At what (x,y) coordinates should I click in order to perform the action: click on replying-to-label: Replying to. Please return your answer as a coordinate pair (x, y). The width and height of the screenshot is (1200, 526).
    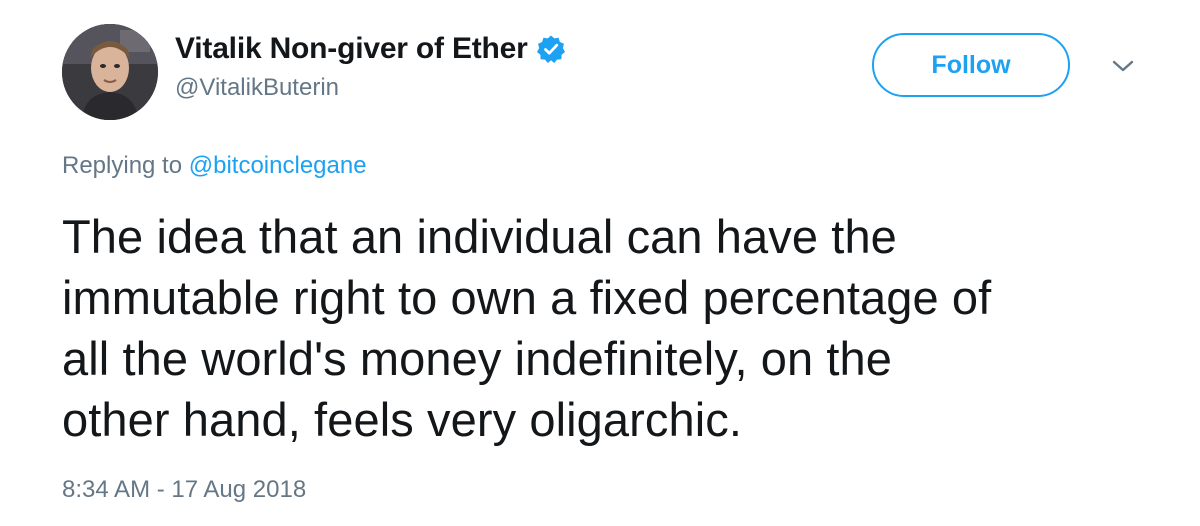
    Looking at the image, I should click on (122, 165).